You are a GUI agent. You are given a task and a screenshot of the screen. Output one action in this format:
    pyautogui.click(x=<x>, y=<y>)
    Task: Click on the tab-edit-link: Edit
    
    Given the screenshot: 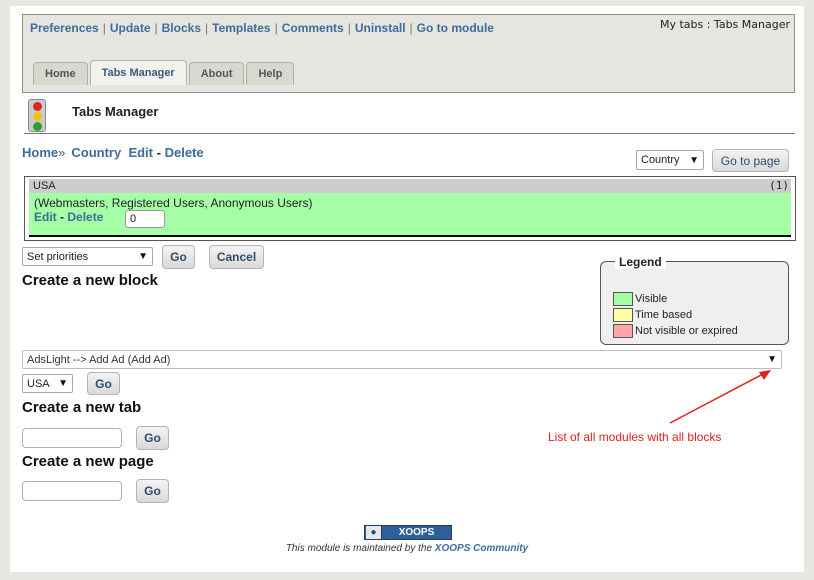 What is the action you would take?
    pyautogui.click(x=45, y=217)
    